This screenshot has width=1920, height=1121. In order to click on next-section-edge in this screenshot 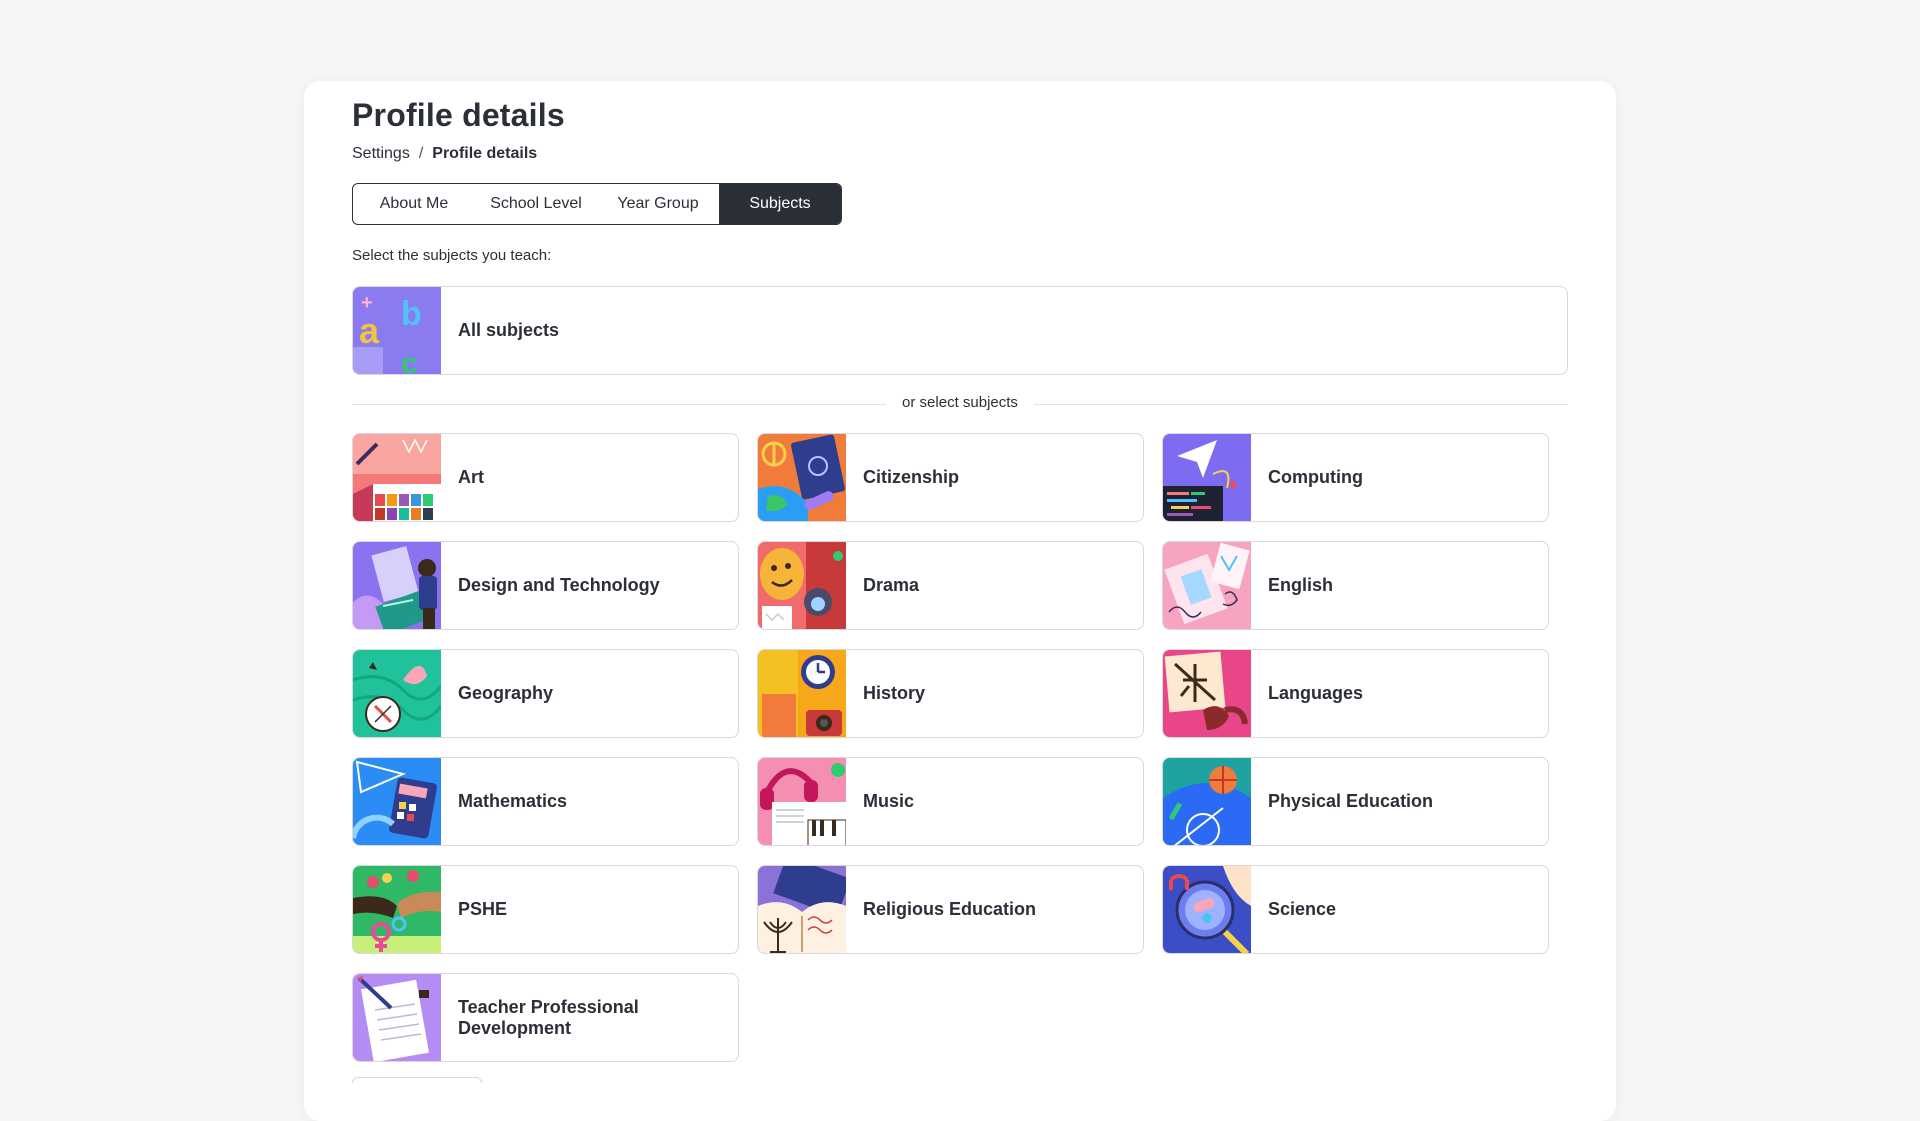, I will do `click(417, 1080)`.